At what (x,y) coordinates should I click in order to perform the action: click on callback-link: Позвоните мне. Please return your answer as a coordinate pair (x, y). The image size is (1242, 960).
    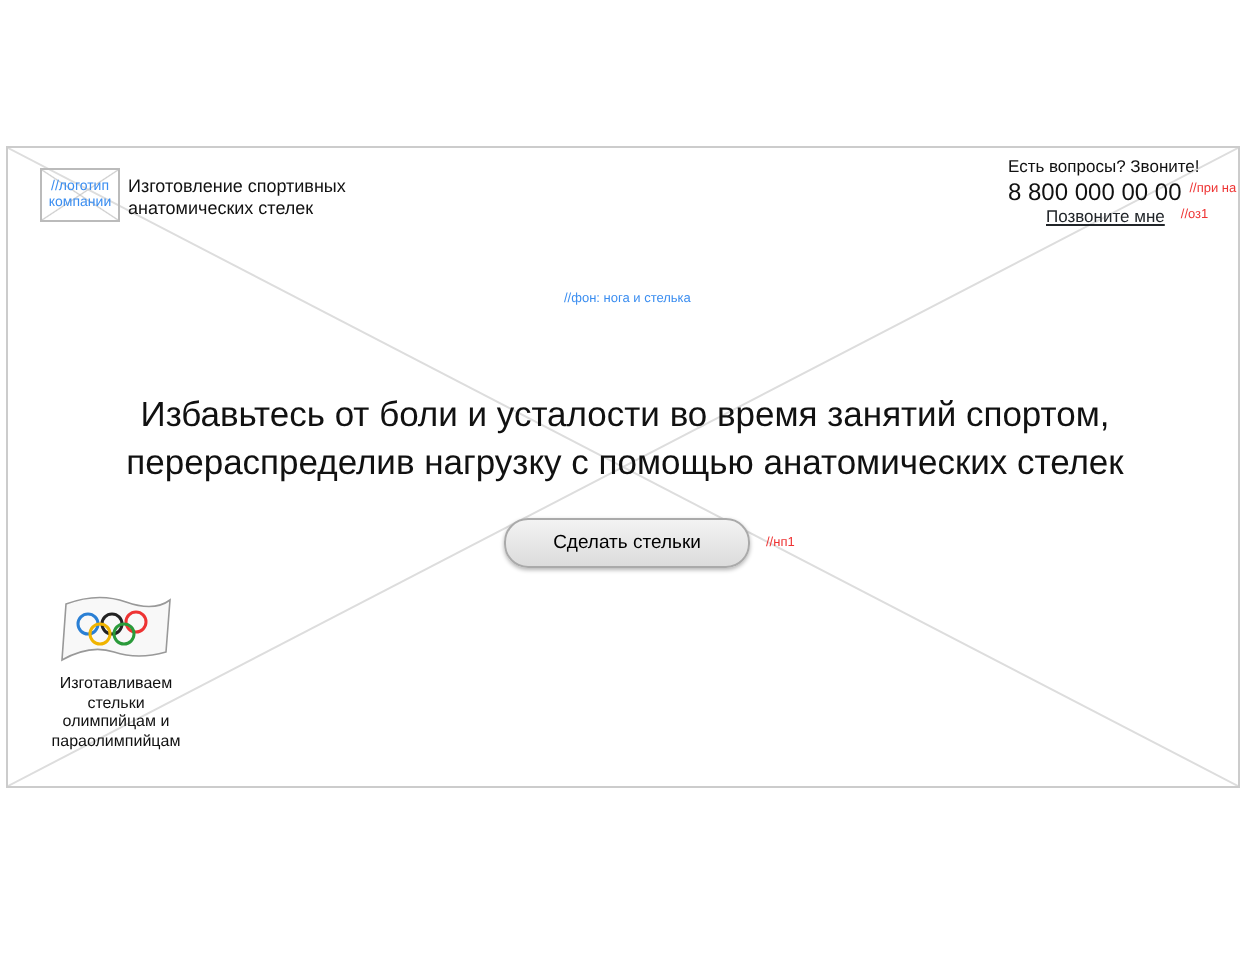
    Looking at the image, I should click on (1105, 216).